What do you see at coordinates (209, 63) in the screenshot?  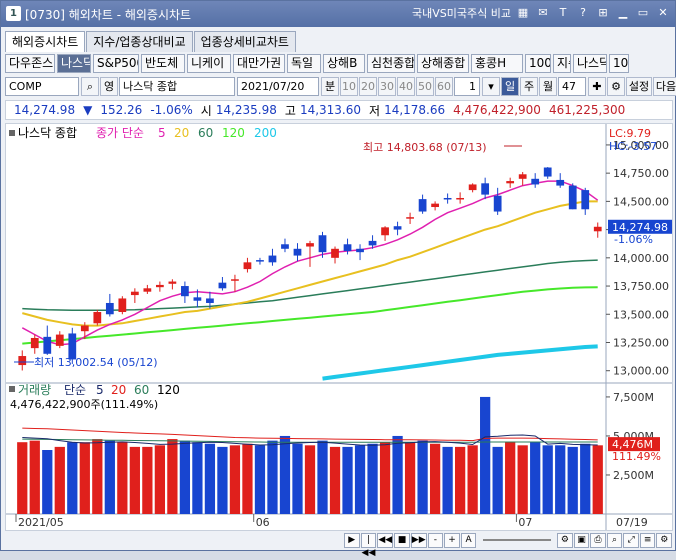 I see `quick-index-4: 니케이` at bounding box center [209, 63].